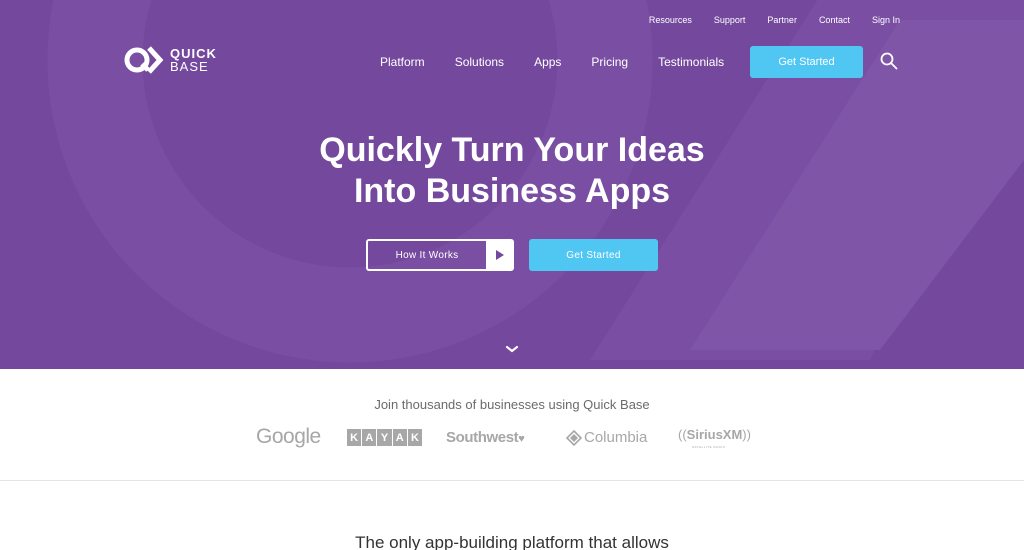  Describe the element at coordinates (499, 255) in the screenshot. I see `play-icon` at that location.